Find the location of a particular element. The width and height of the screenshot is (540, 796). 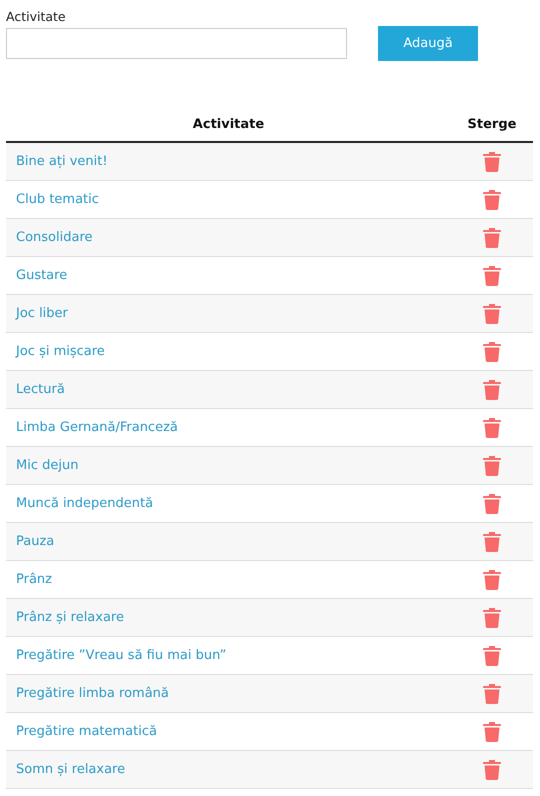

activity-link: Lectură is located at coordinates (40, 389).